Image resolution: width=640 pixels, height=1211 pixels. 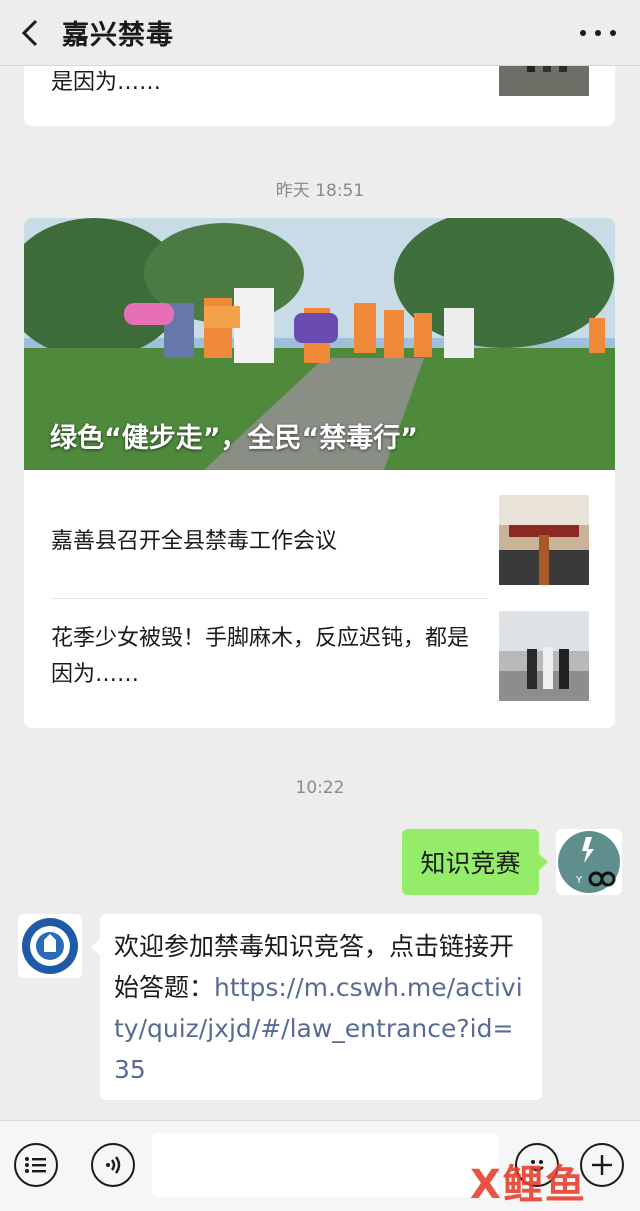 What do you see at coordinates (234, 438) in the screenshot?
I see `article-cover-title: 绿色“健步走”，全民“禁毒行”` at bounding box center [234, 438].